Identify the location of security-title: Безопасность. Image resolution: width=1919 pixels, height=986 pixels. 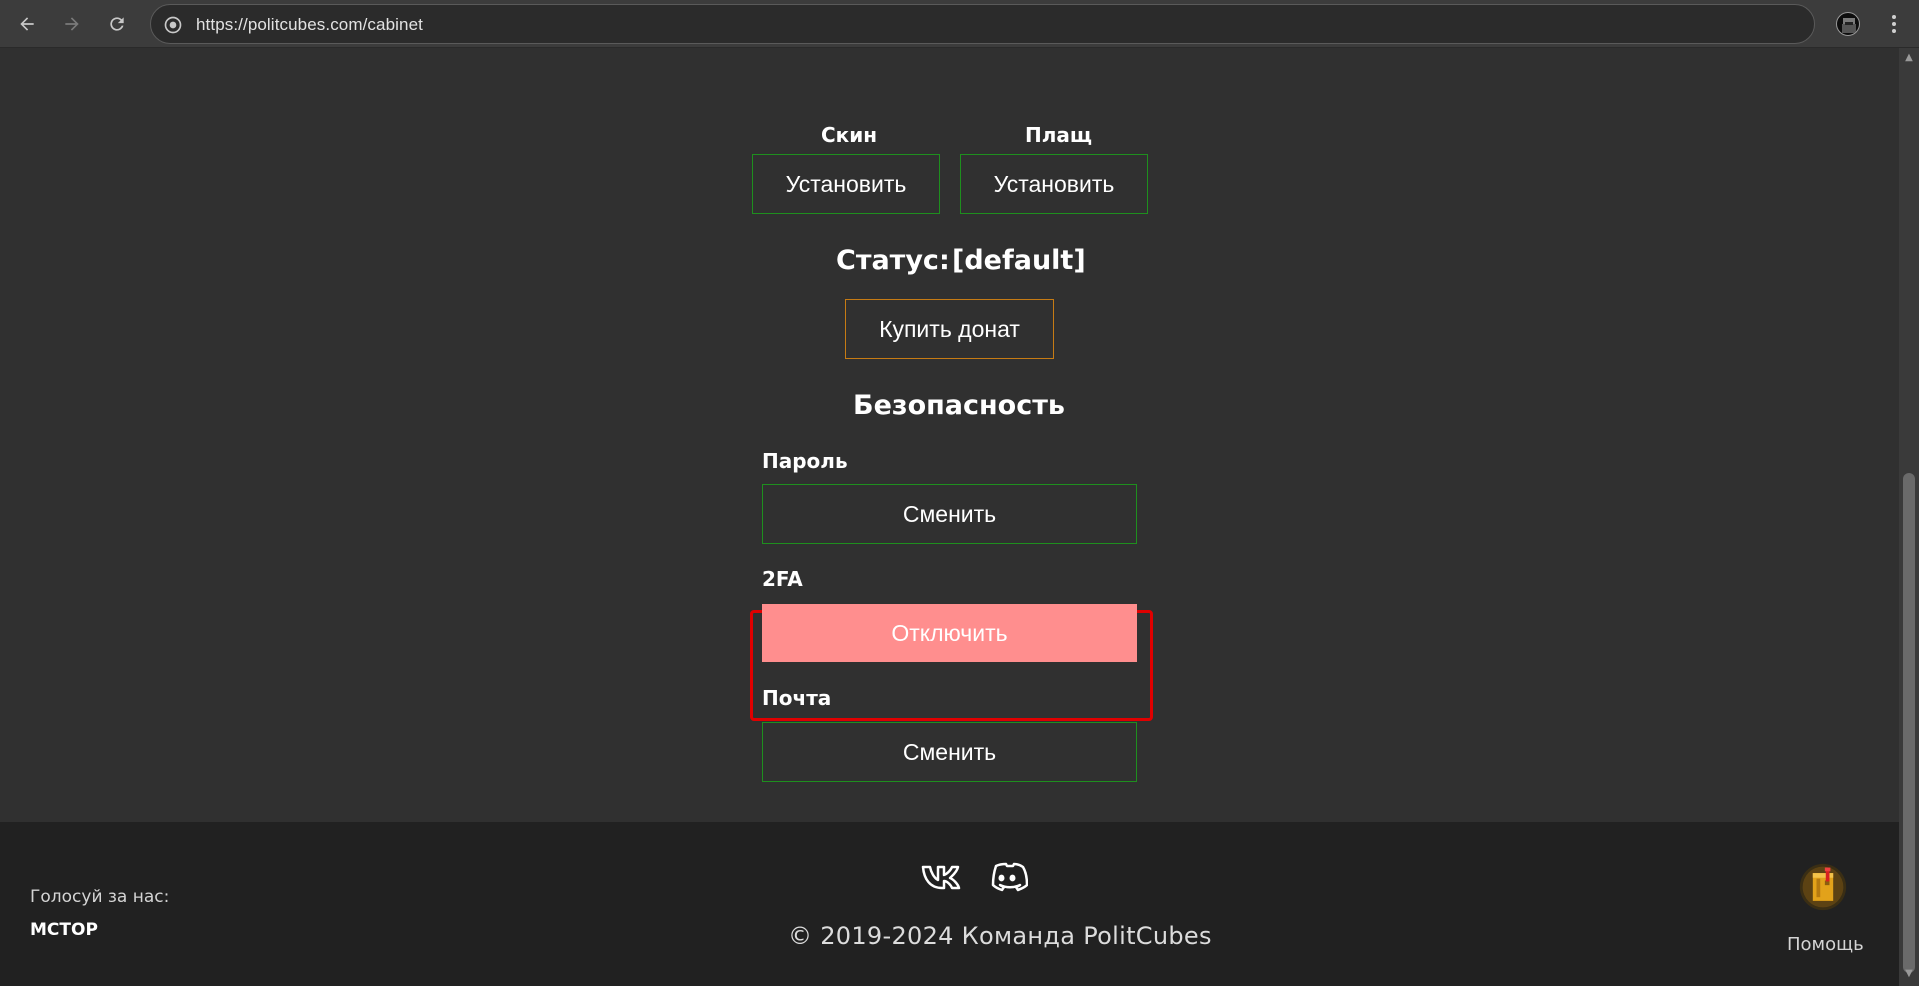
(959, 405).